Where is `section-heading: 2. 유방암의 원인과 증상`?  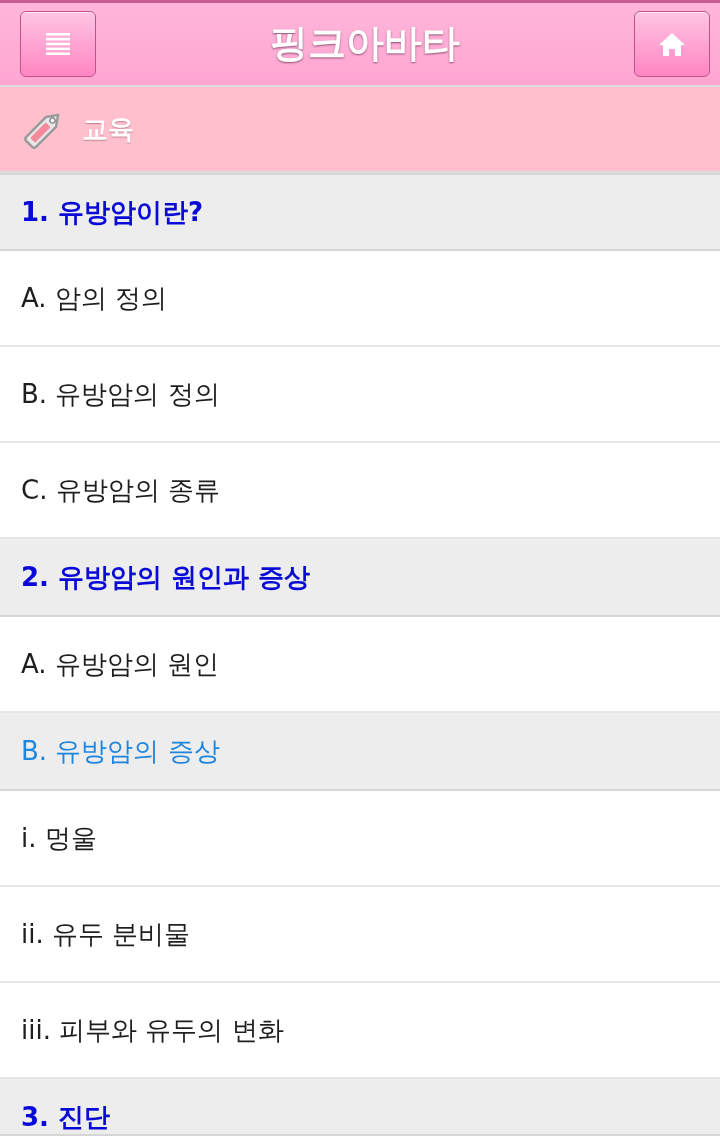 section-heading: 2. 유방암의 원인과 증상 is located at coordinates (360, 578).